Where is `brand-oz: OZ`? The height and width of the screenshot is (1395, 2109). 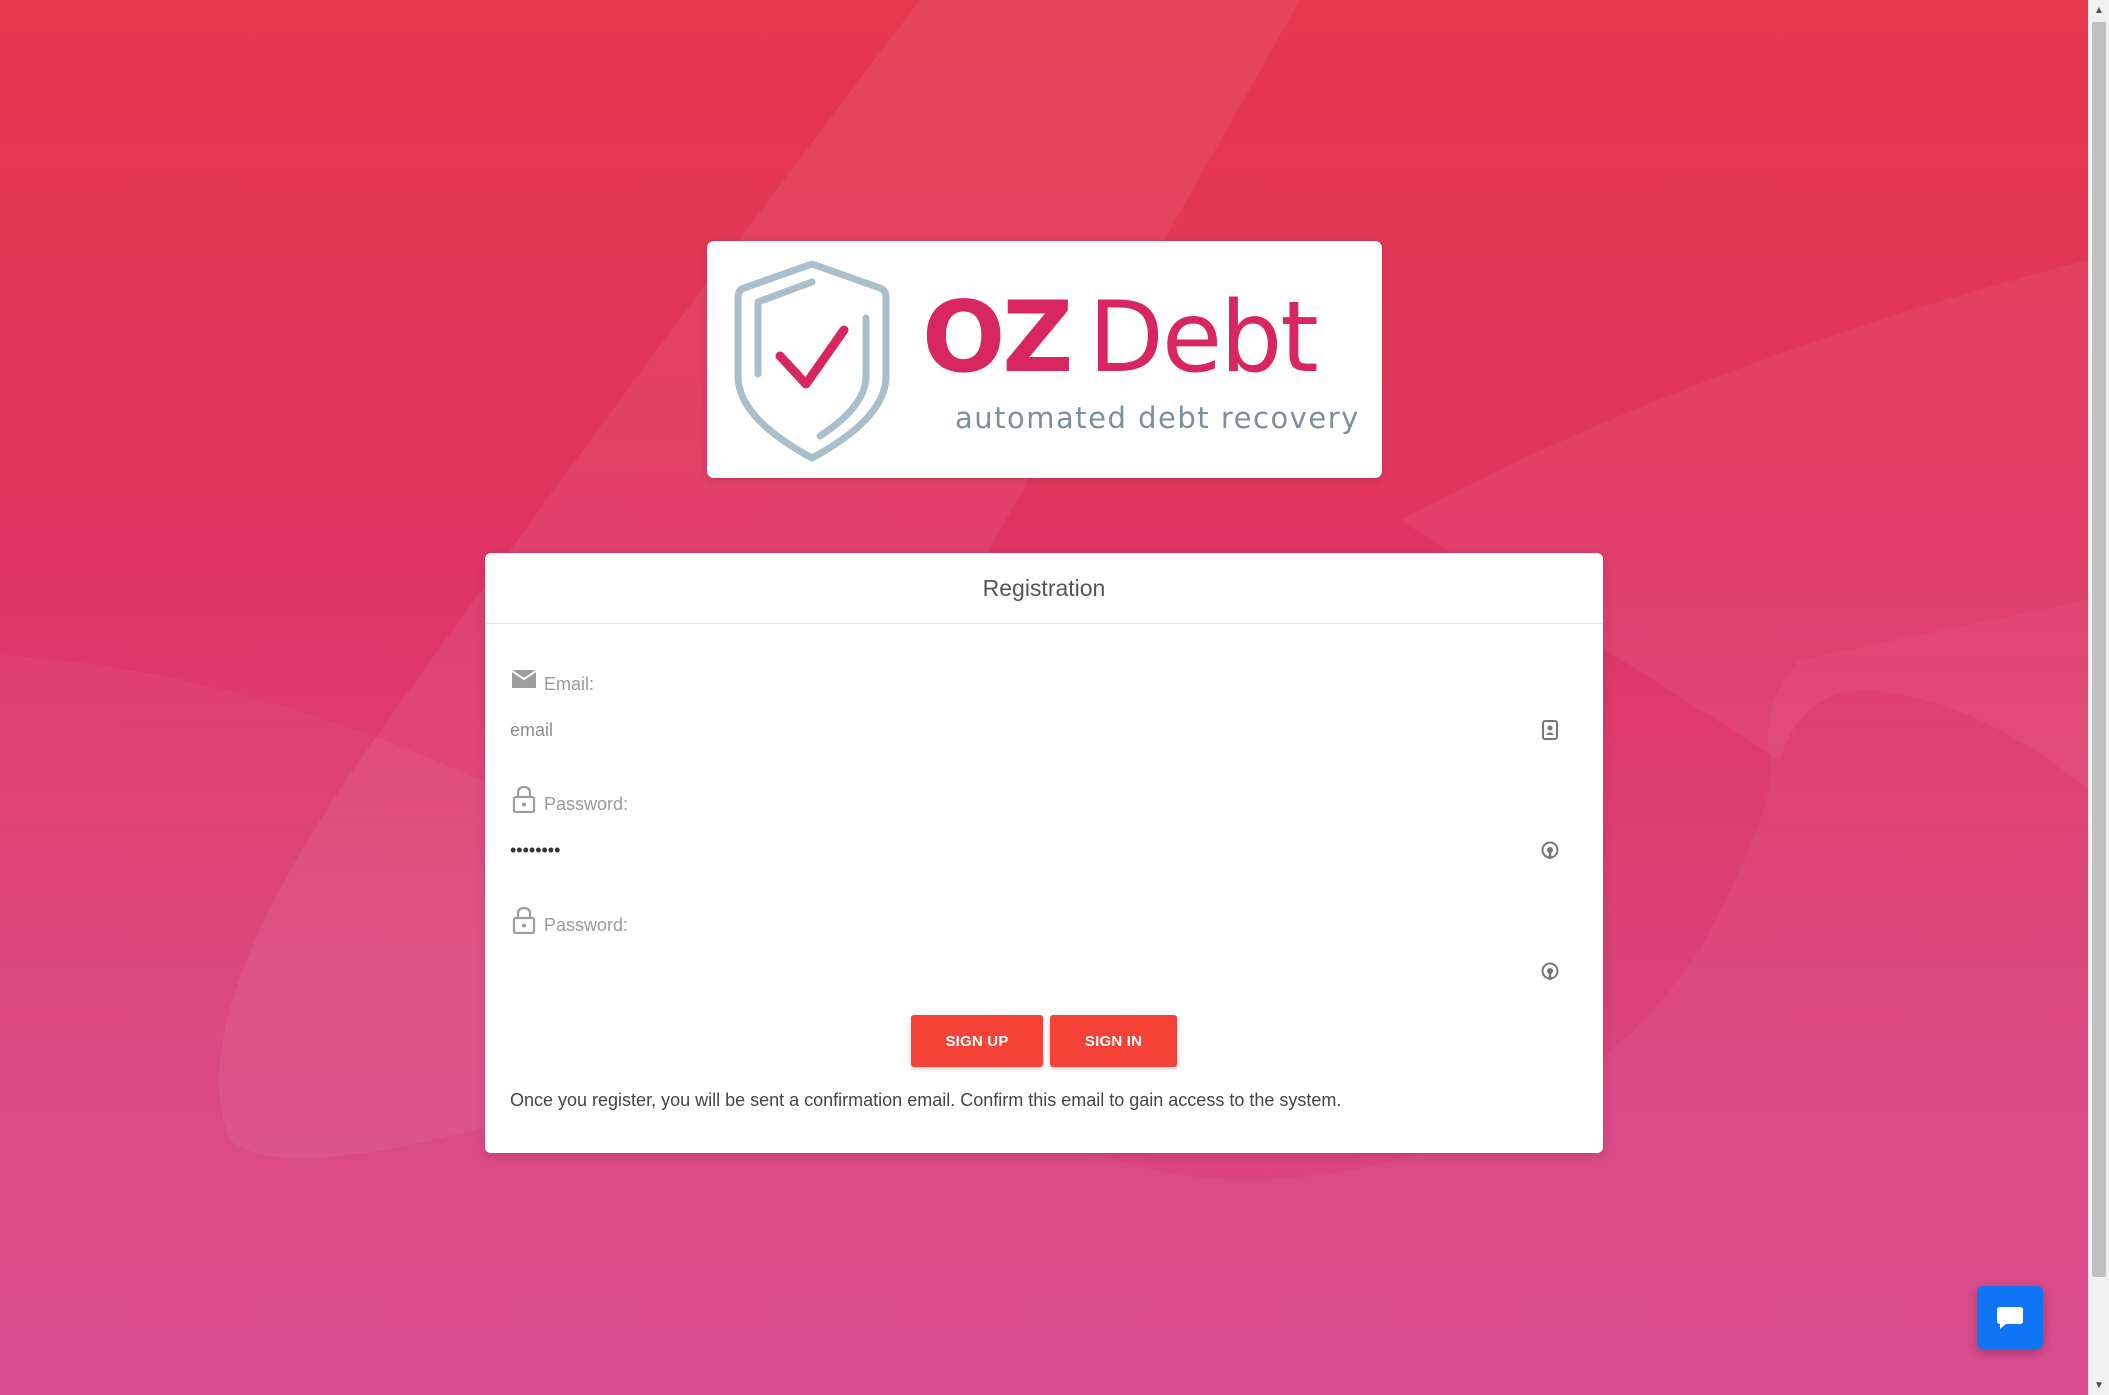 brand-oz: OZ is located at coordinates (997, 338).